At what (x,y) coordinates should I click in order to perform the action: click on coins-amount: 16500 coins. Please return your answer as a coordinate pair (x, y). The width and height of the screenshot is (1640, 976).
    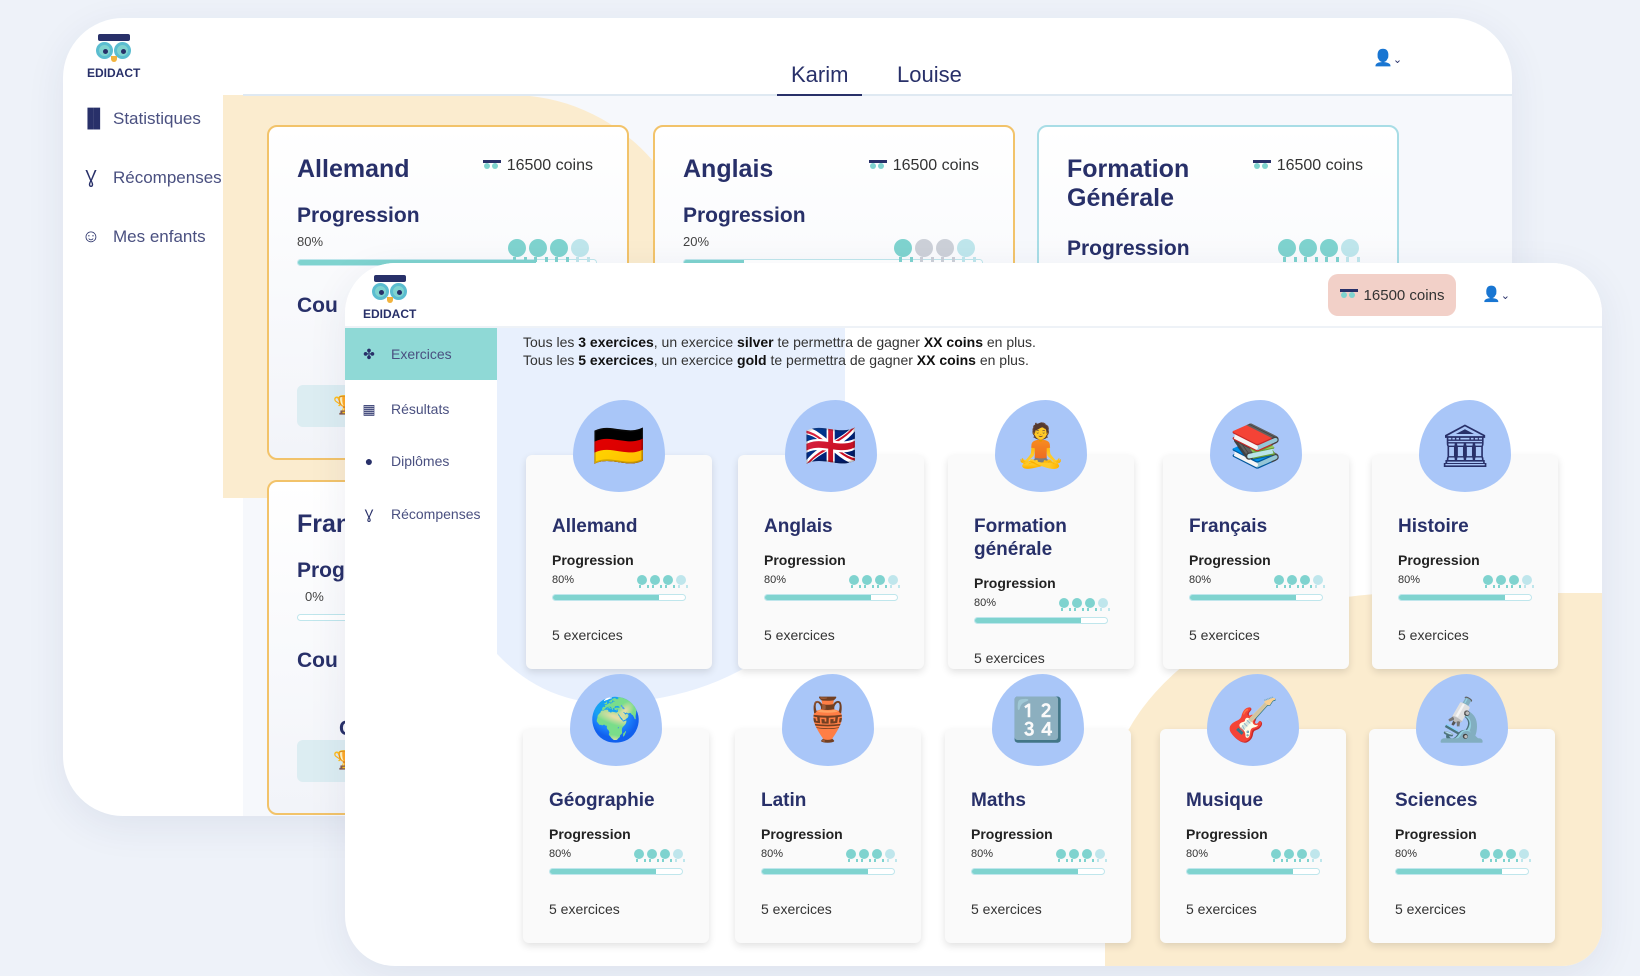
    Looking at the image, I should click on (1404, 295).